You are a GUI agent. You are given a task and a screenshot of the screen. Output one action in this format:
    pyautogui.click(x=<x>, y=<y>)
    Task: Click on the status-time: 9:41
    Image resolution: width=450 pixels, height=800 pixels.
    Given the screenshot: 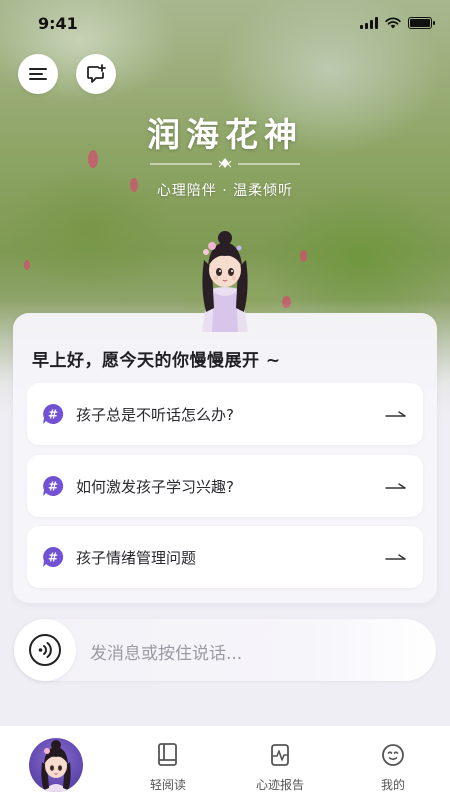 What is the action you would take?
    pyautogui.click(x=58, y=23)
    